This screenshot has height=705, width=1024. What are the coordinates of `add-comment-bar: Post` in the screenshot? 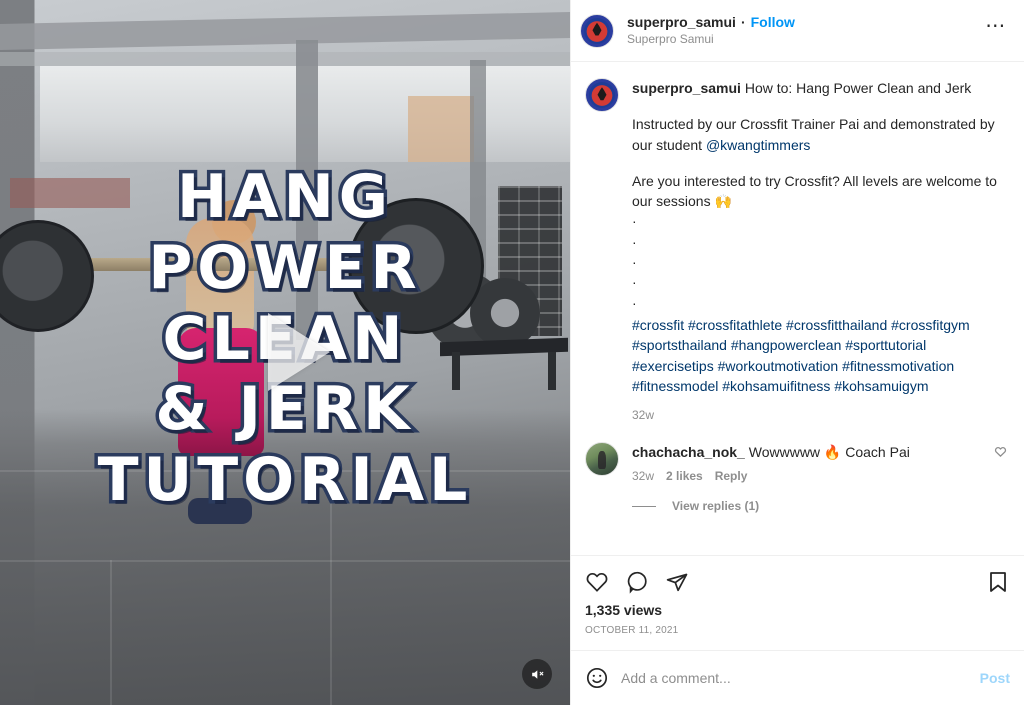 It's located at (797, 678).